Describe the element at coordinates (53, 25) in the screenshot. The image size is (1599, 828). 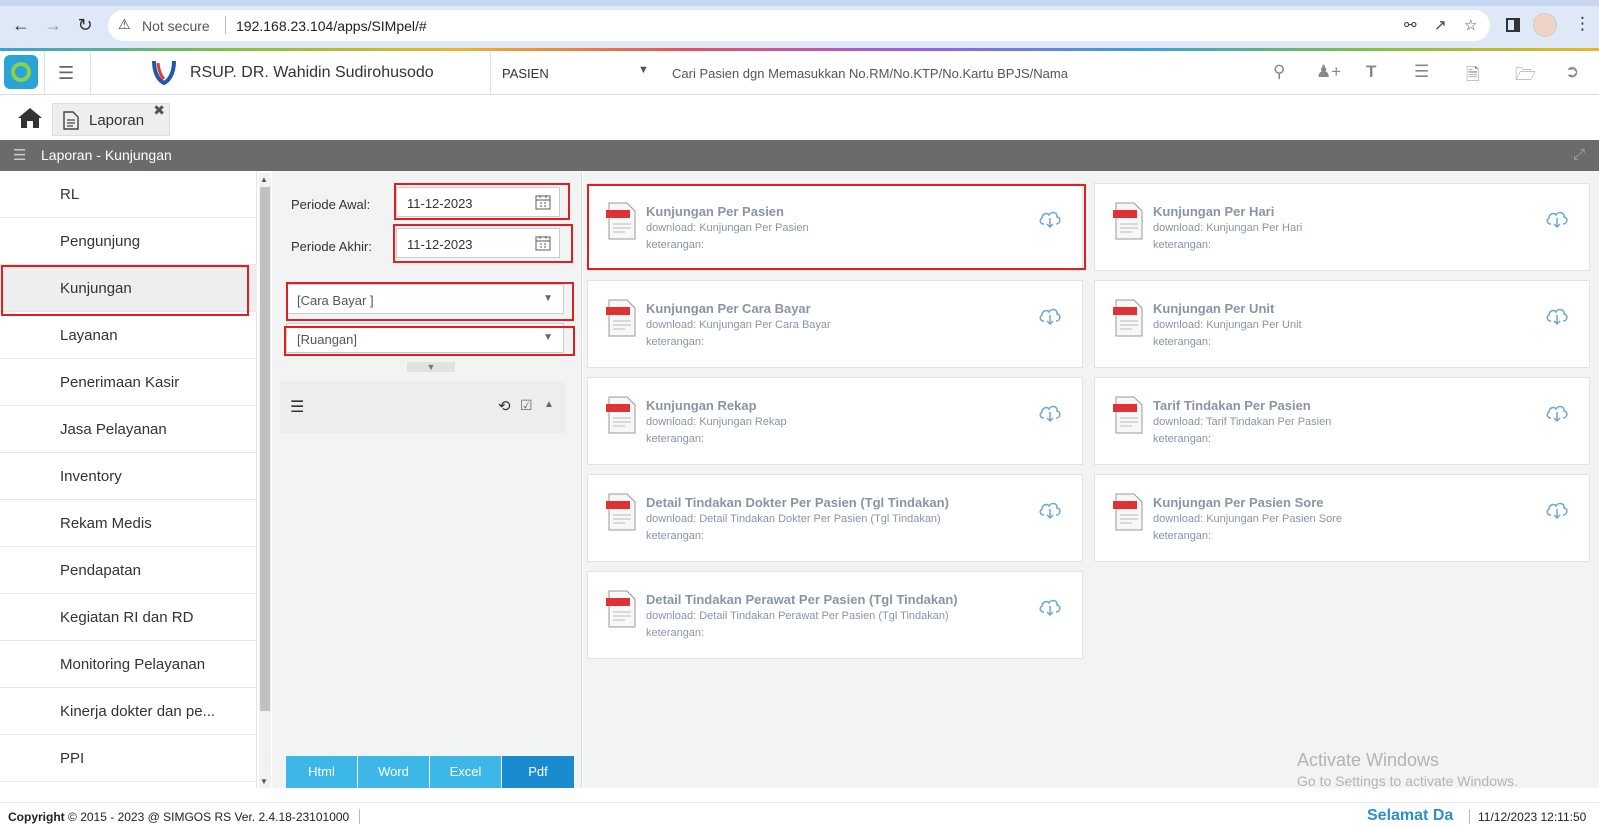
I see `forward-icon: →` at that location.